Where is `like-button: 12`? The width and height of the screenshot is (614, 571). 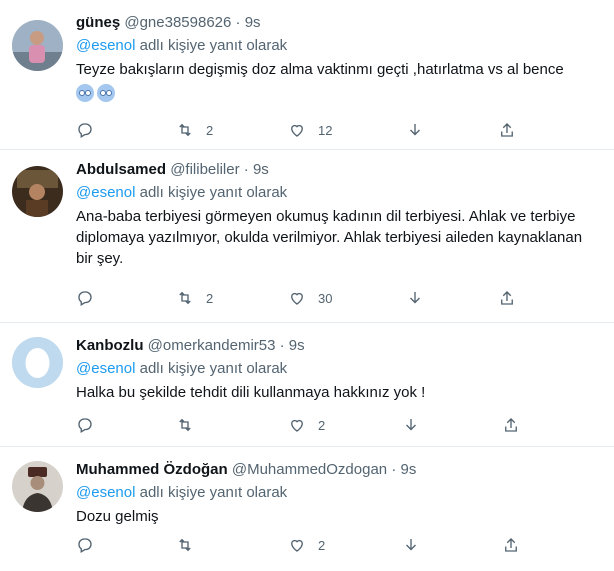 like-button: 12 is located at coordinates (310, 130).